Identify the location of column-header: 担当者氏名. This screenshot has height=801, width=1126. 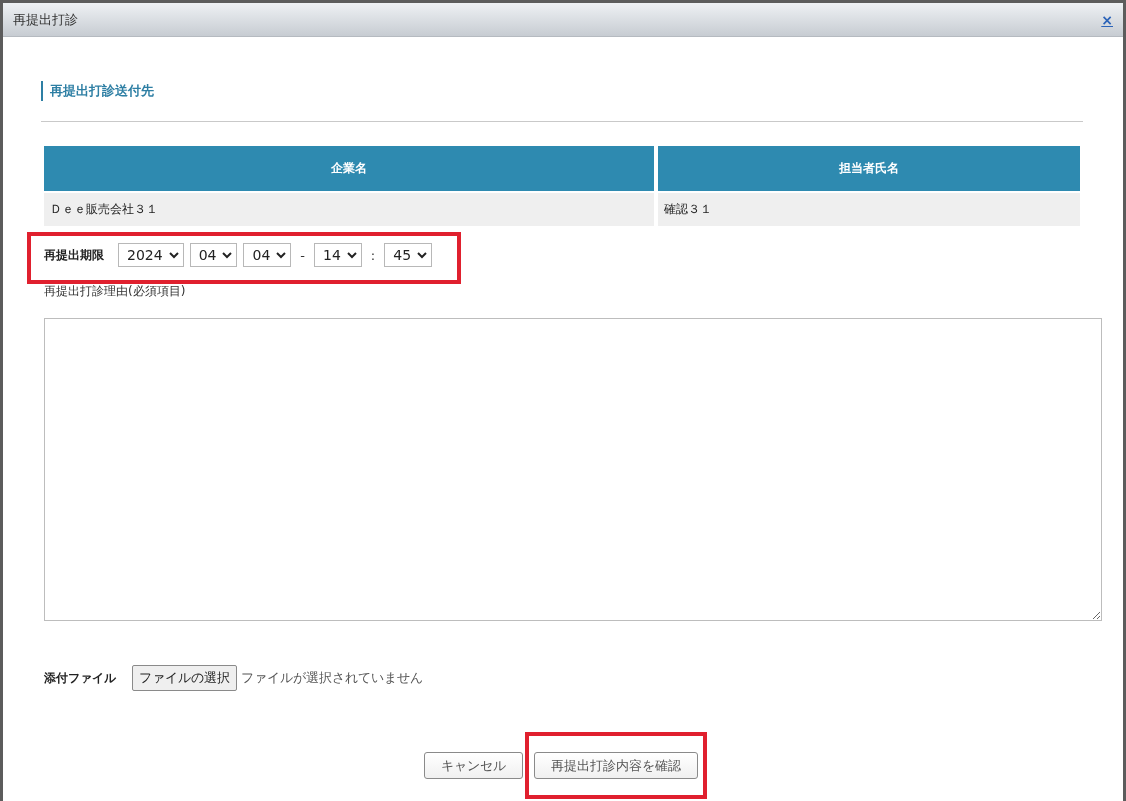
(869, 168).